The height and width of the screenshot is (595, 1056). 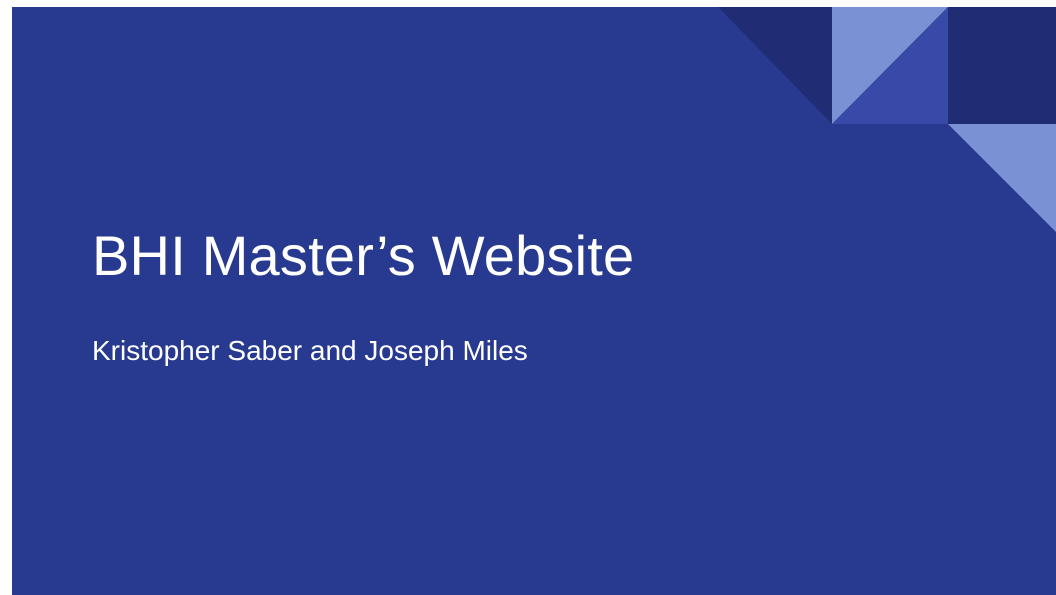 I want to click on slide-subtitle: Kristopher Saber and Joseph Miles, so click(x=310, y=350).